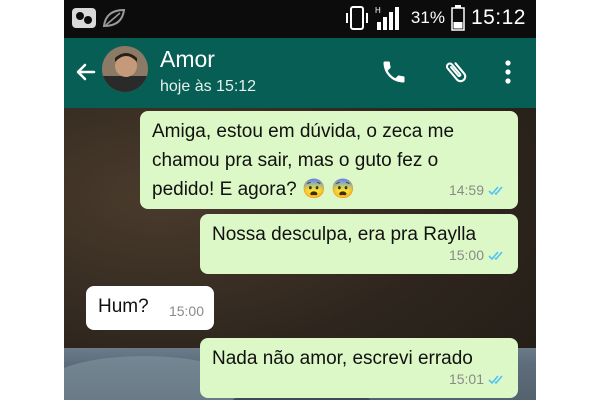 The image size is (600, 400). I want to click on paperclip-icon, so click(456, 72).